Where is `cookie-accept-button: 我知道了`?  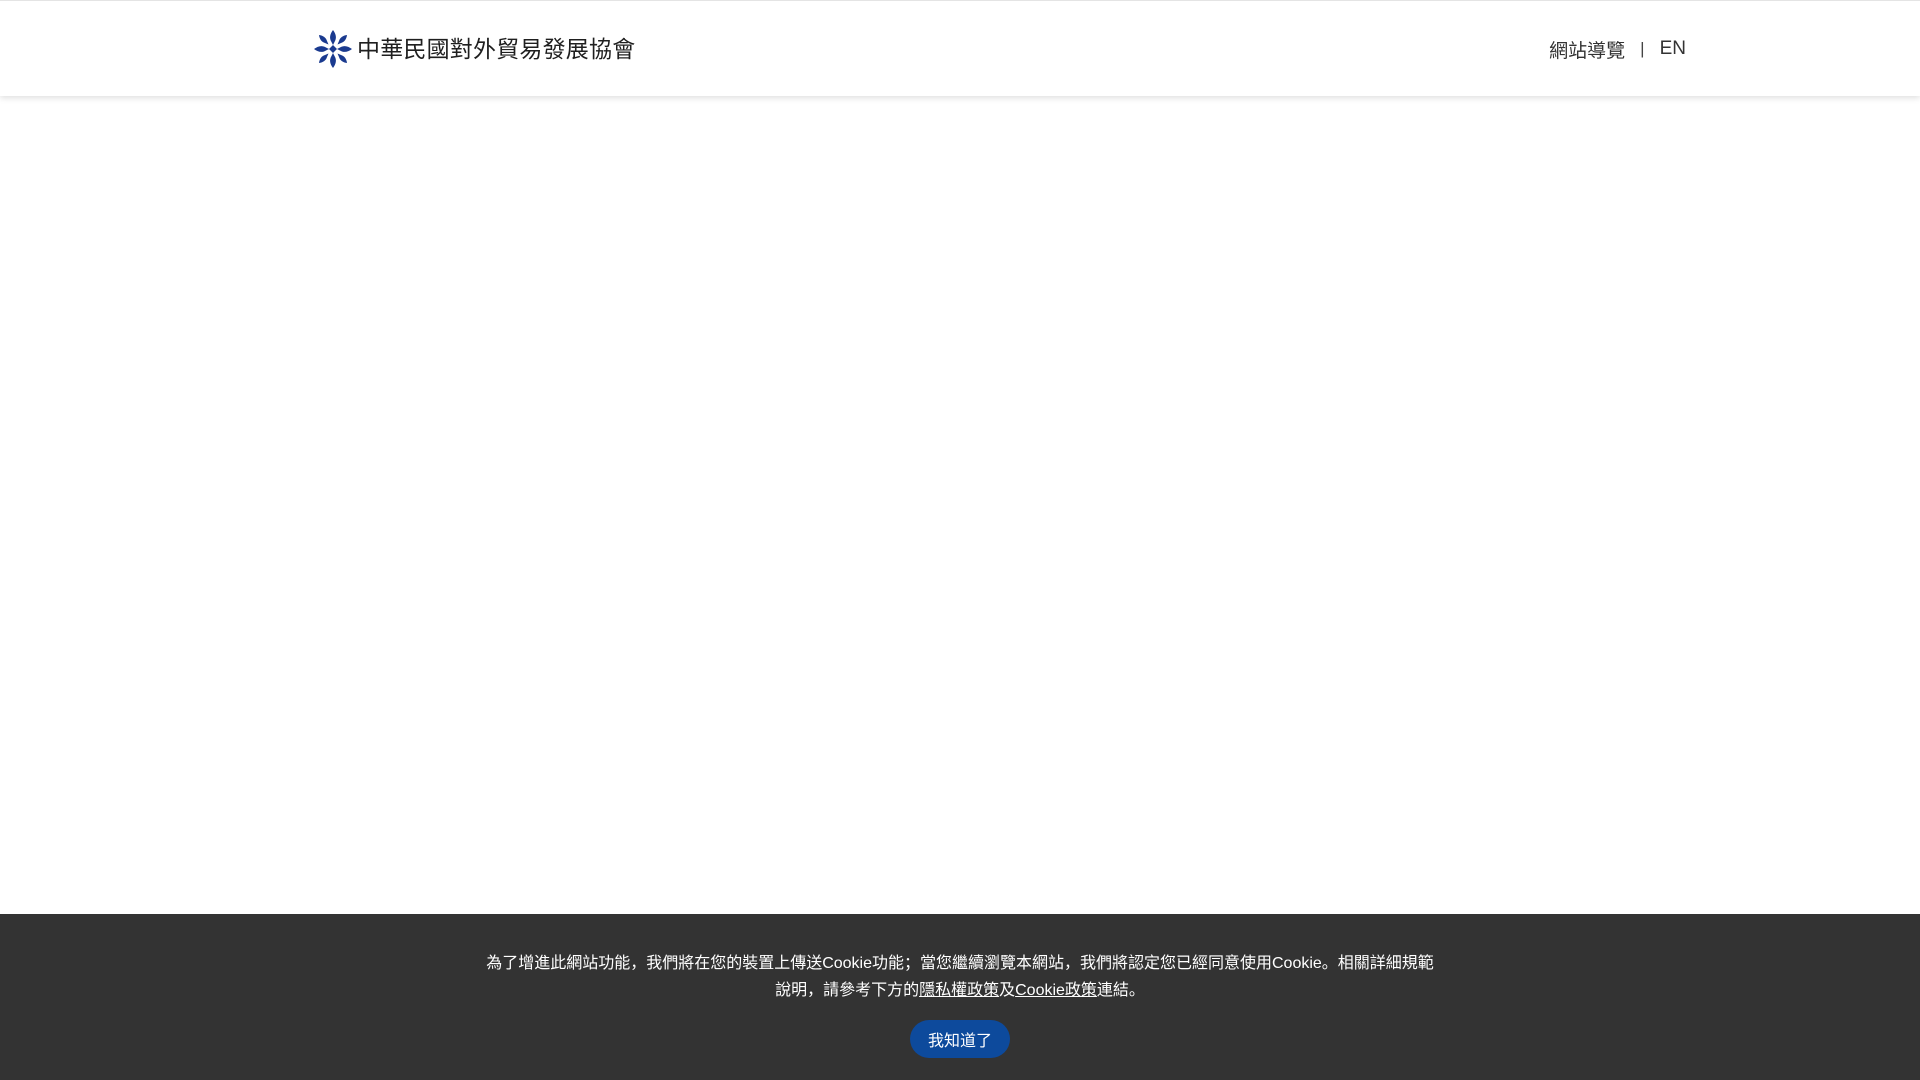
cookie-accept-button: 我知道了 is located at coordinates (960, 1039).